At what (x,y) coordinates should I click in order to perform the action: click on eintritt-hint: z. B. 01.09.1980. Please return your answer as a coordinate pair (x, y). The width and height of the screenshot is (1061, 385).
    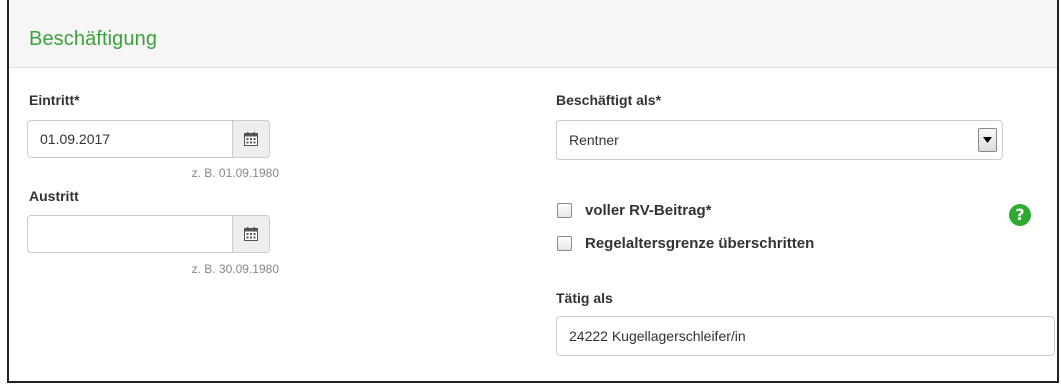
    Looking at the image, I should click on (235, 173).